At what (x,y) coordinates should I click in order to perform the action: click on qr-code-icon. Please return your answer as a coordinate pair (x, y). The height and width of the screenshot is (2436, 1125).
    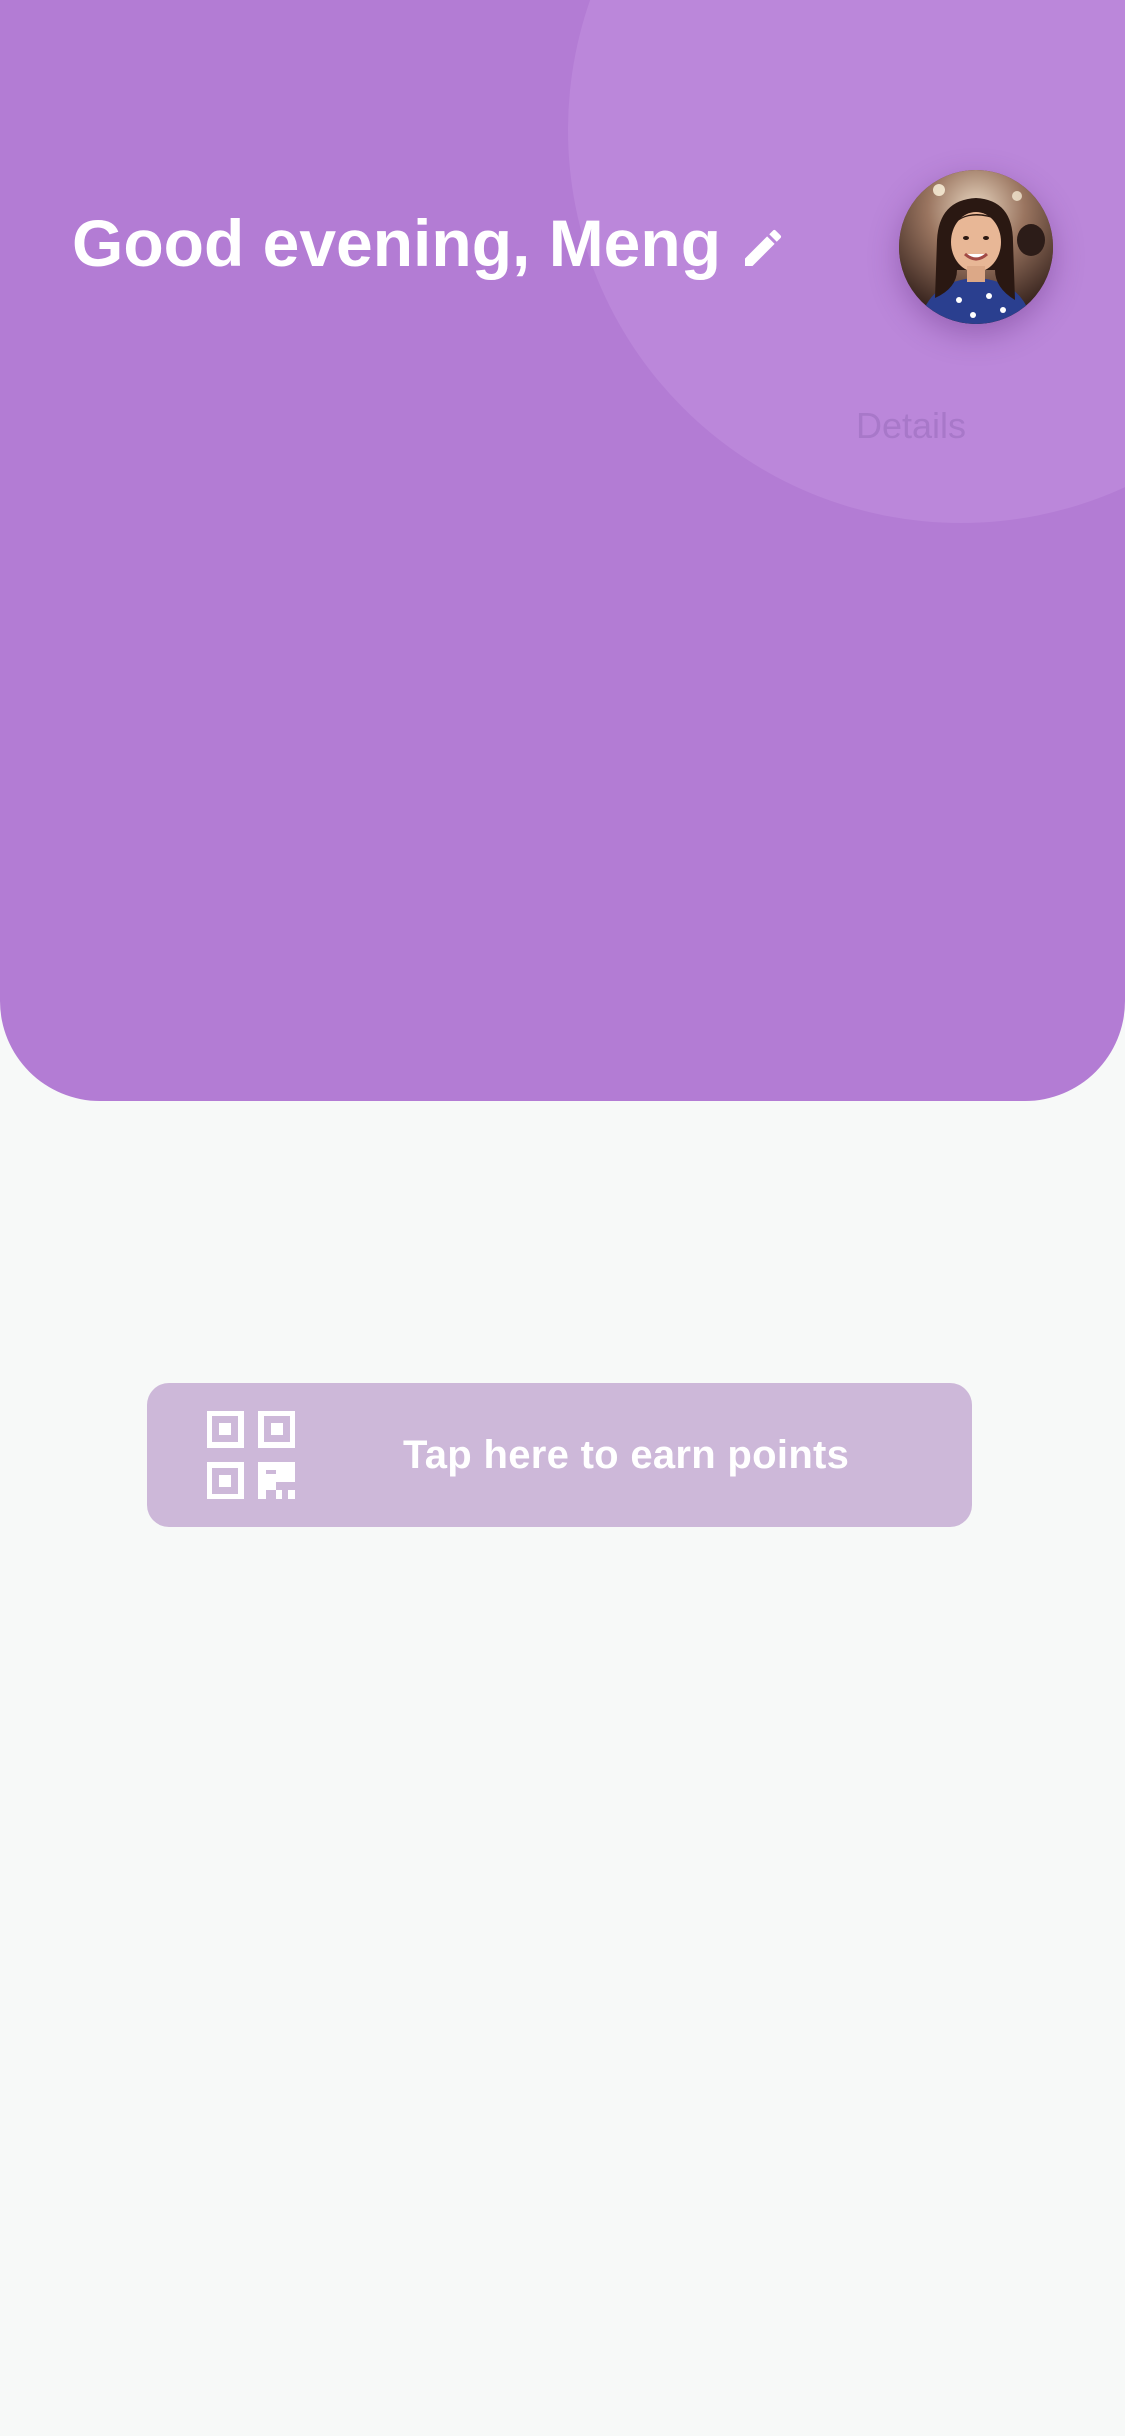
    Looking at the image, I should click on (251, 1455).